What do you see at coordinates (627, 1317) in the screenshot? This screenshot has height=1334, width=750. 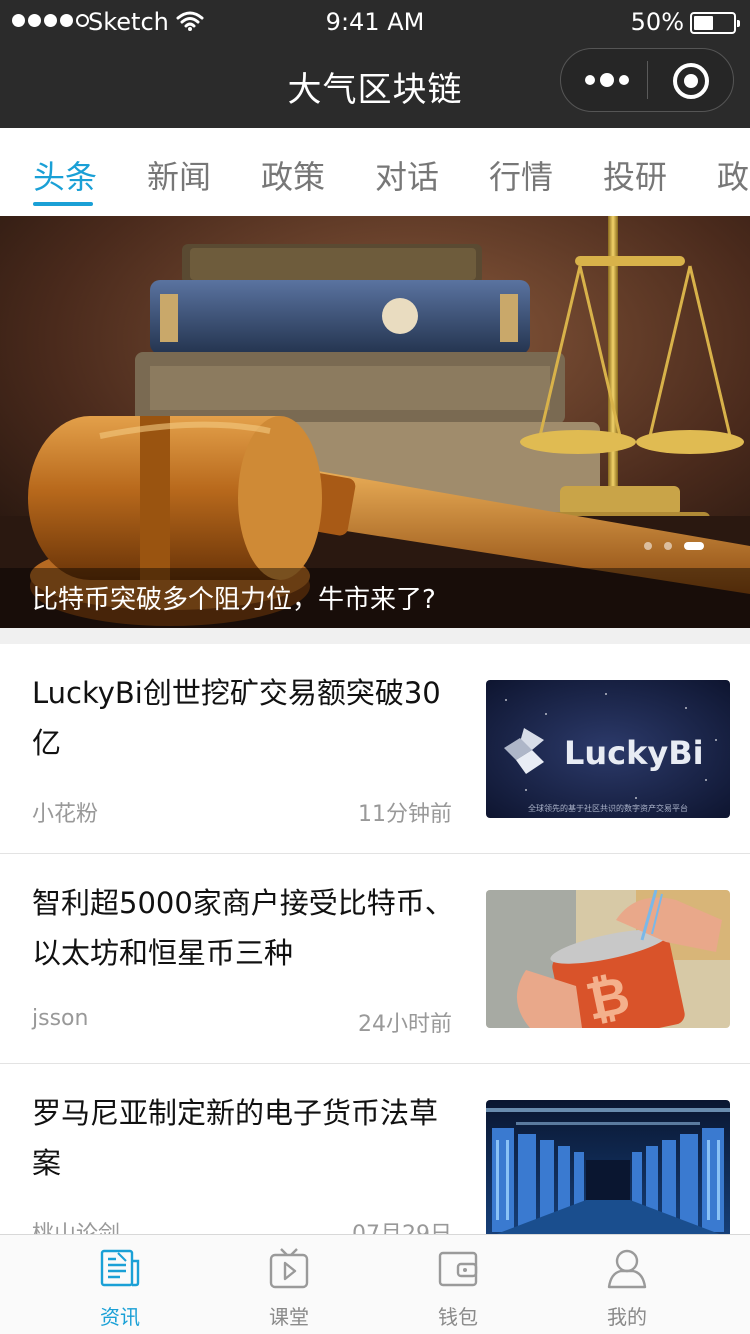 I see `tabbar-label: 我的` at bounding box center [627, 1317].